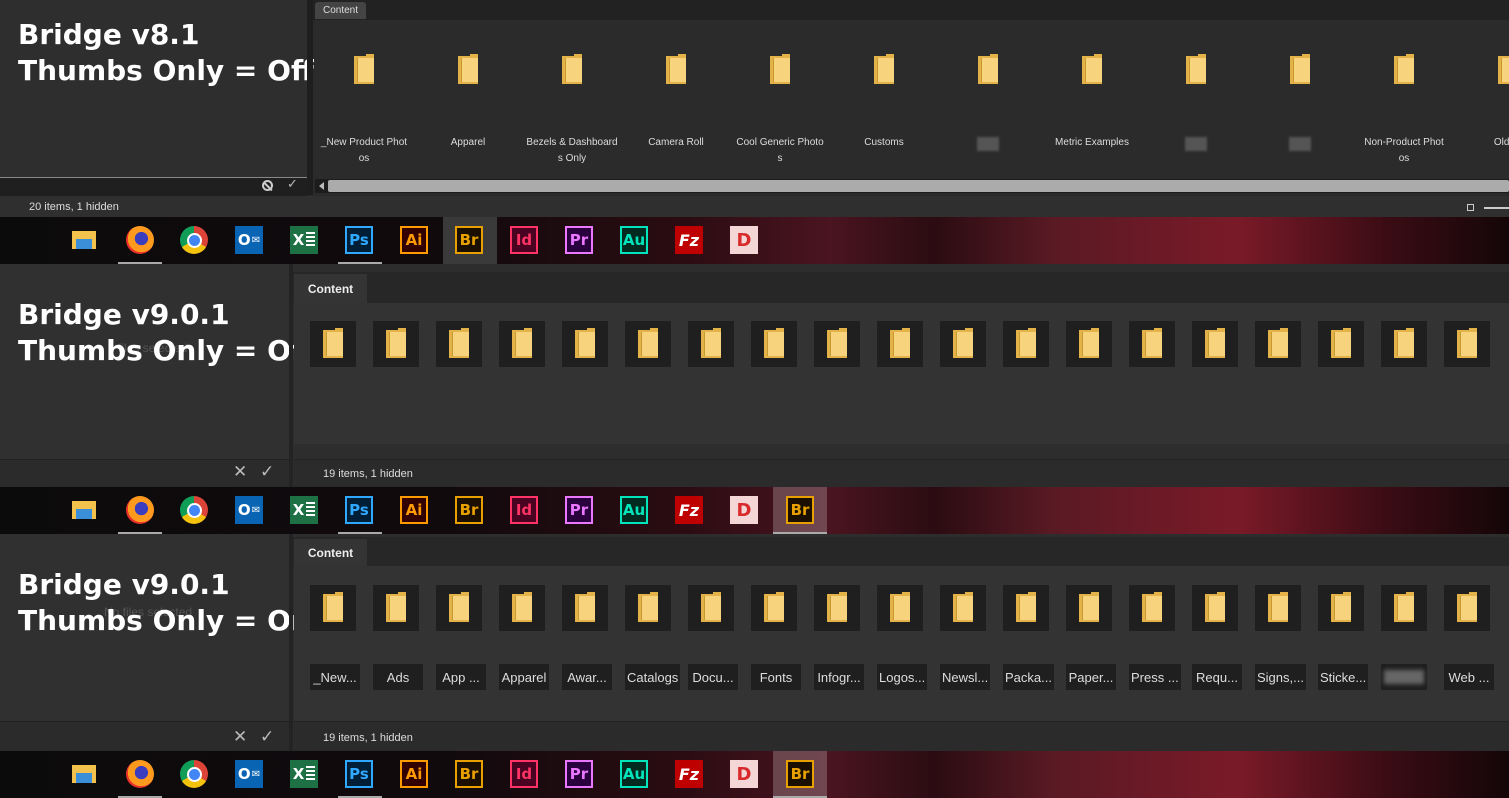  What do you see at coordinates (321, 186) in the screenshot?
I see `scroll-left-arrow` at bounding box center [321, 186].